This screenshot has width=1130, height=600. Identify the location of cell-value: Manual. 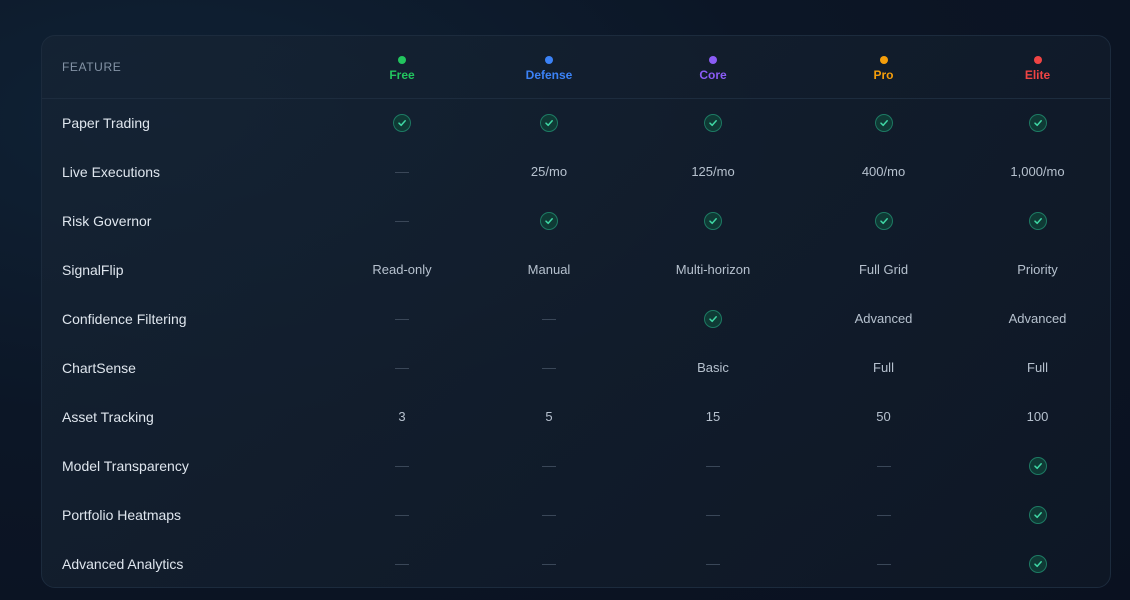
(549, 269).